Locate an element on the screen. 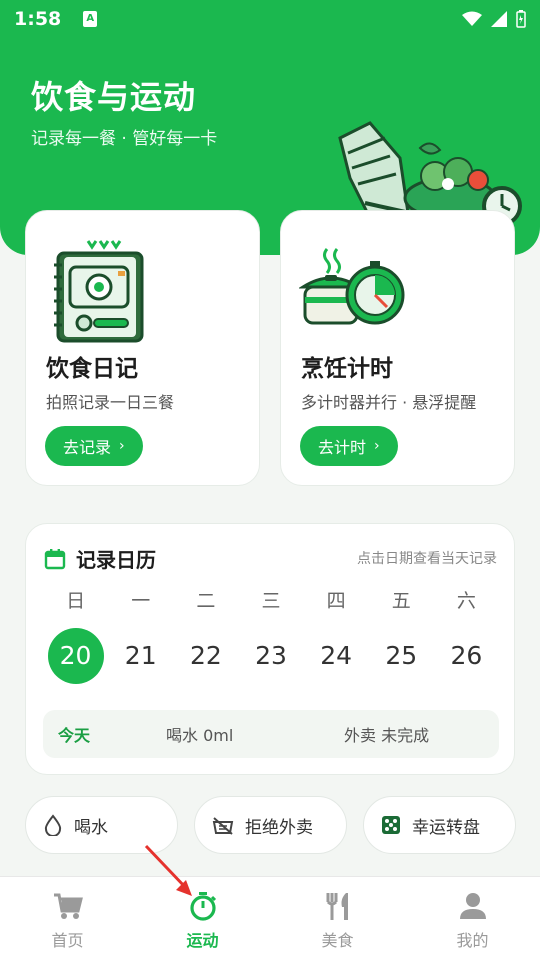 The image size is (540, 960). date-row: 20 21 22 23 24 25 26 is located at coordinates (271, 656).